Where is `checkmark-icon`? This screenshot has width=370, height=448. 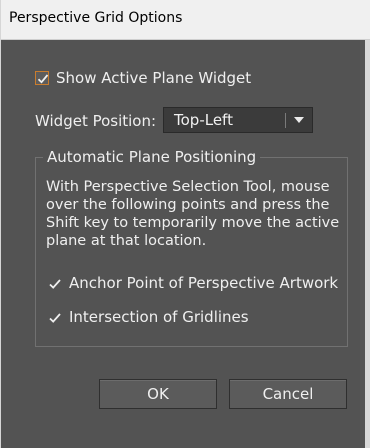
checkmark-icon is located at coordinates (43, 79).